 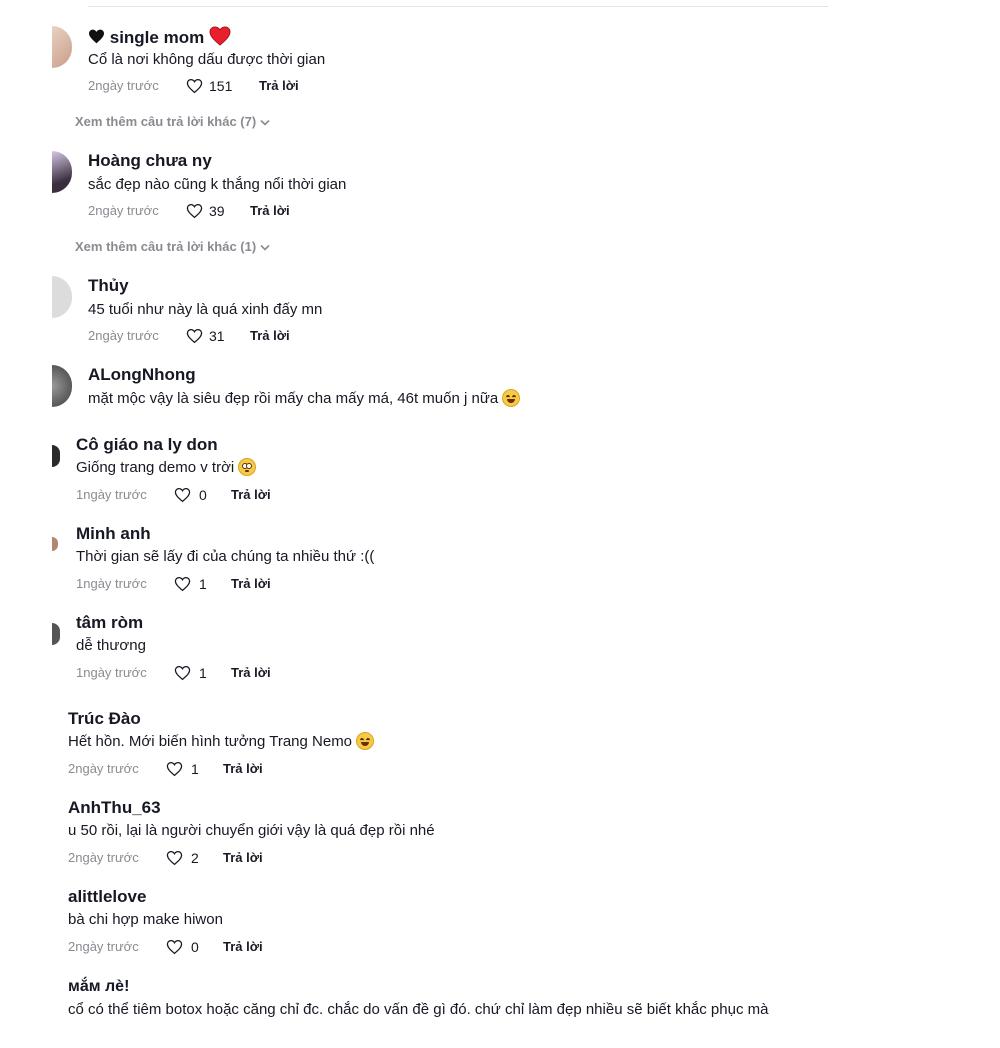 I want to click on comment-text-content: Hết hồn. Mới biến hình tưởng Trang Nemo, so click(x=210, y=741).